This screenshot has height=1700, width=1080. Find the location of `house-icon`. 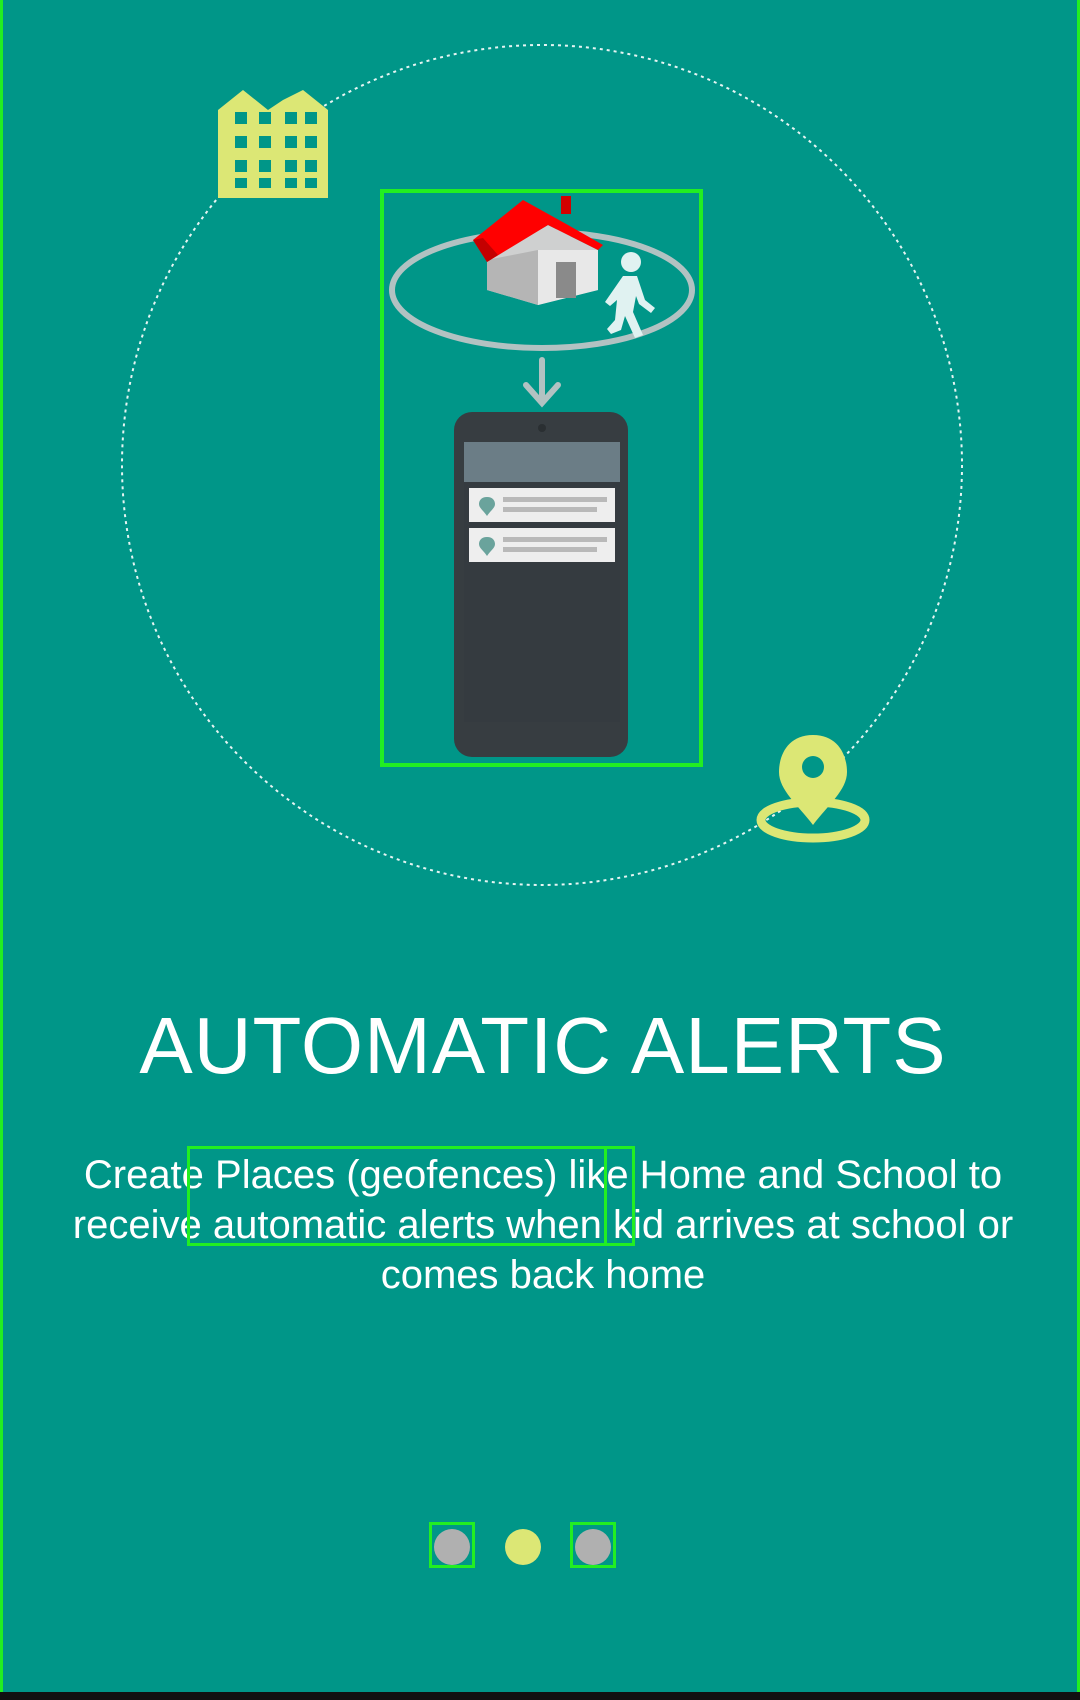

house-icon is located at coordinates (538, 250).